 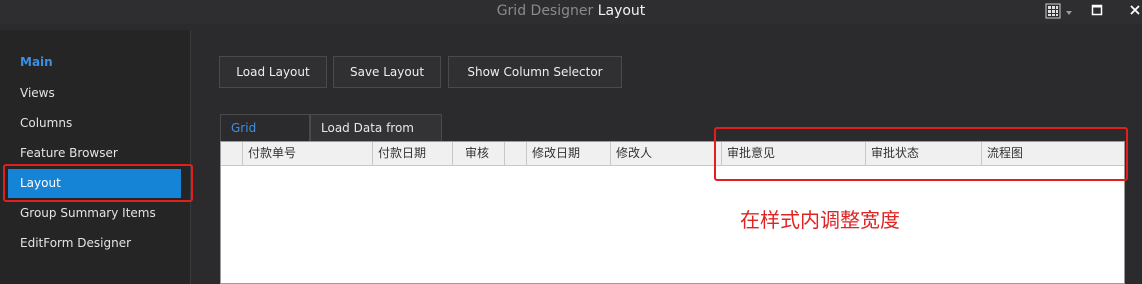 What do you see at coordinates (94, 62) in the screenshot?
I see `sidebar-heading-main: Main` at bounding box center [94, 62].